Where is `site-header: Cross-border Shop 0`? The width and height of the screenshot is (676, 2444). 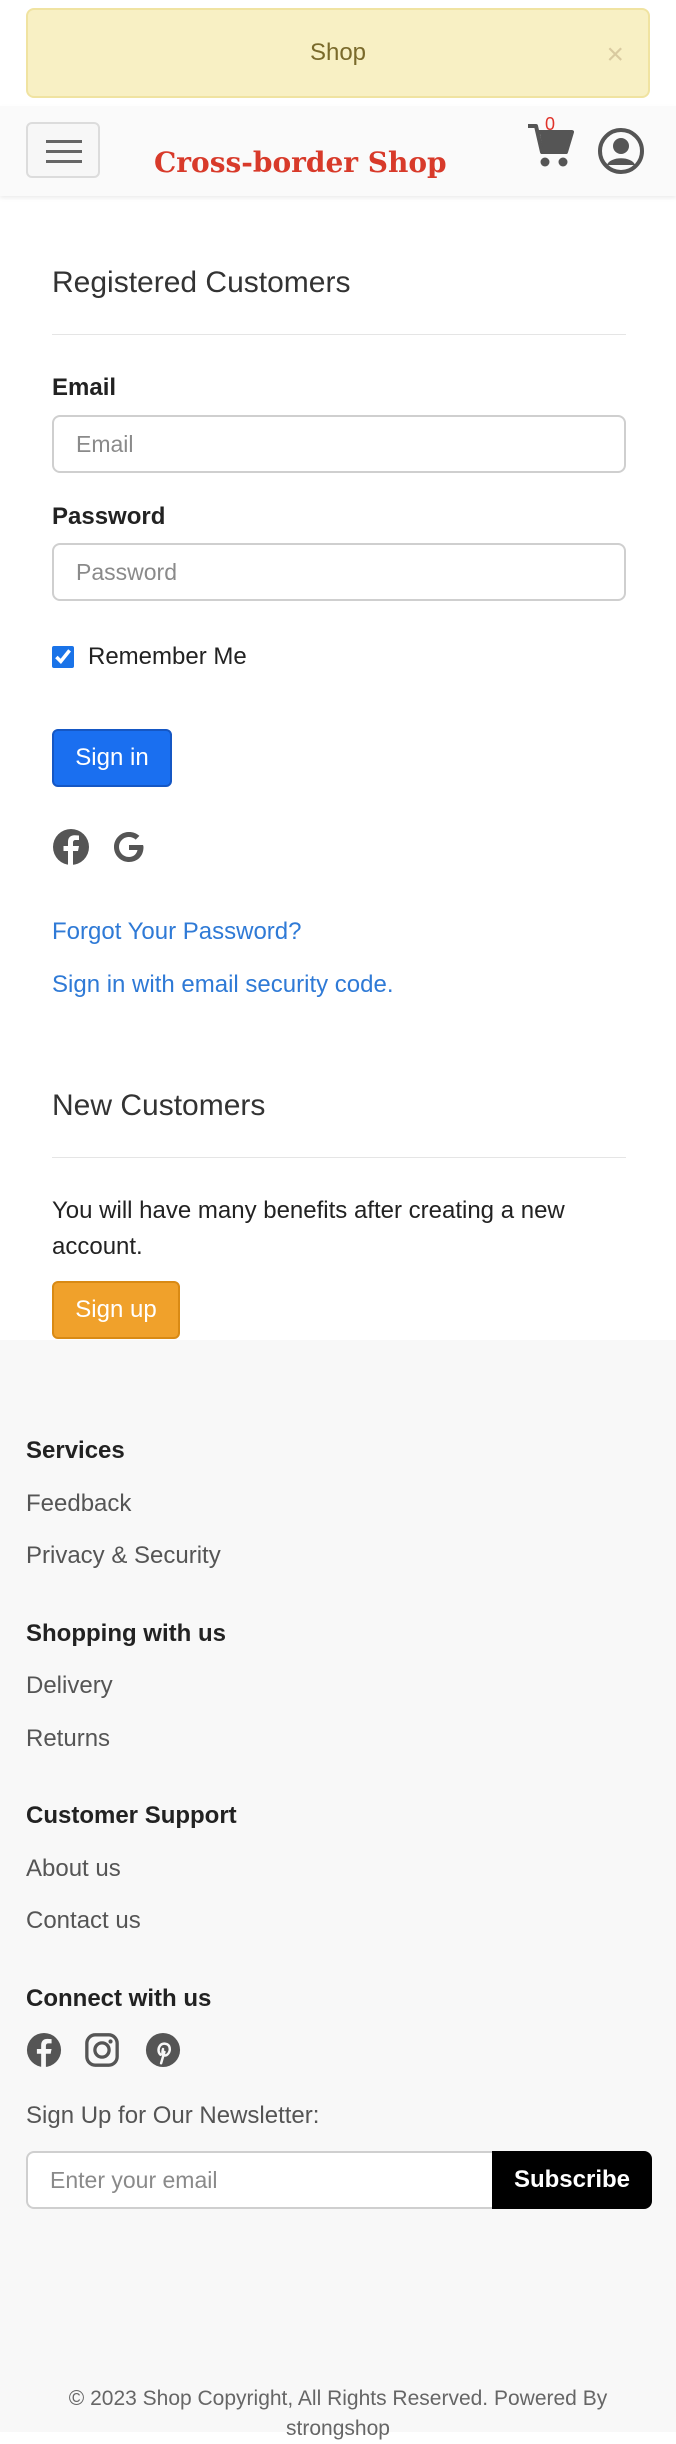
site-header: Cross-border Shop 0 is located at coordinates (338, 151).